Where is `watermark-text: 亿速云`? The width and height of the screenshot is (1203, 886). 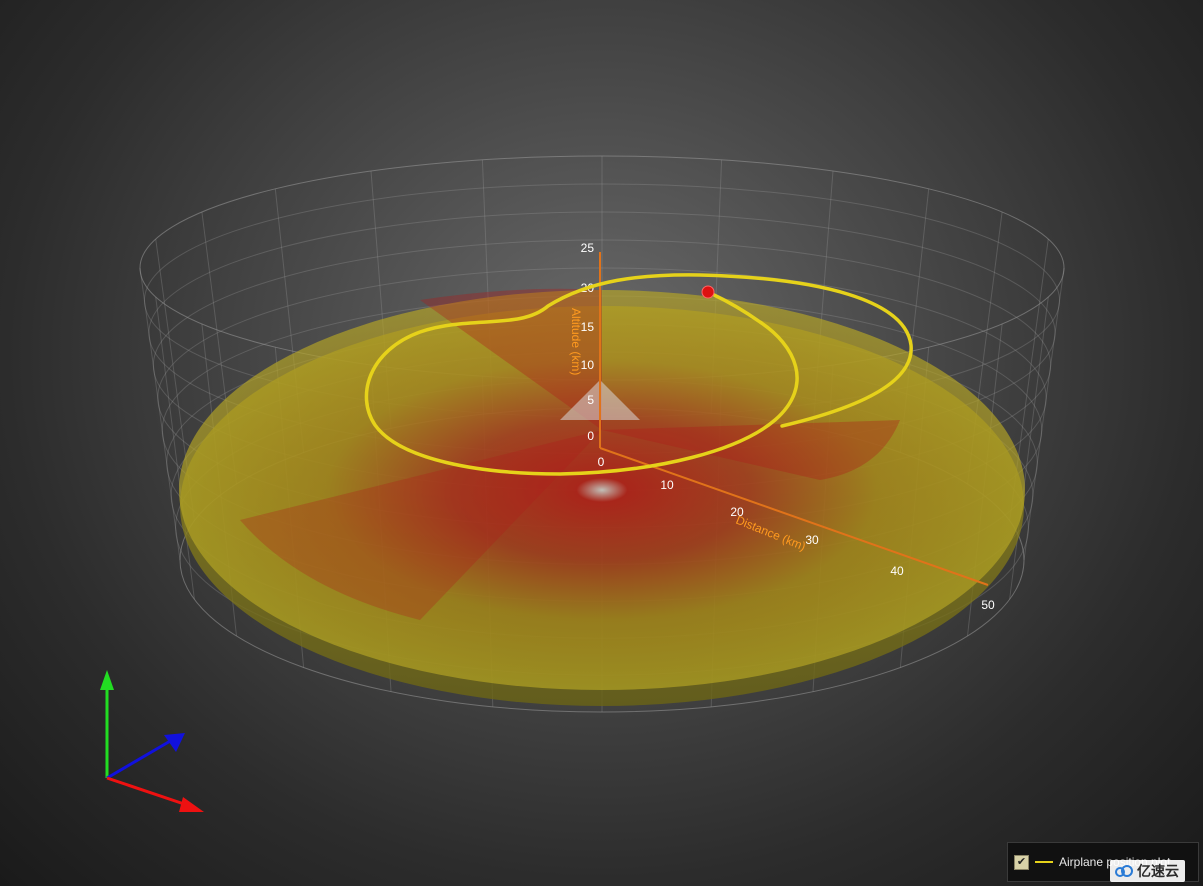 watermark-text: 亿速云 is located at coordinates (1158, 871).